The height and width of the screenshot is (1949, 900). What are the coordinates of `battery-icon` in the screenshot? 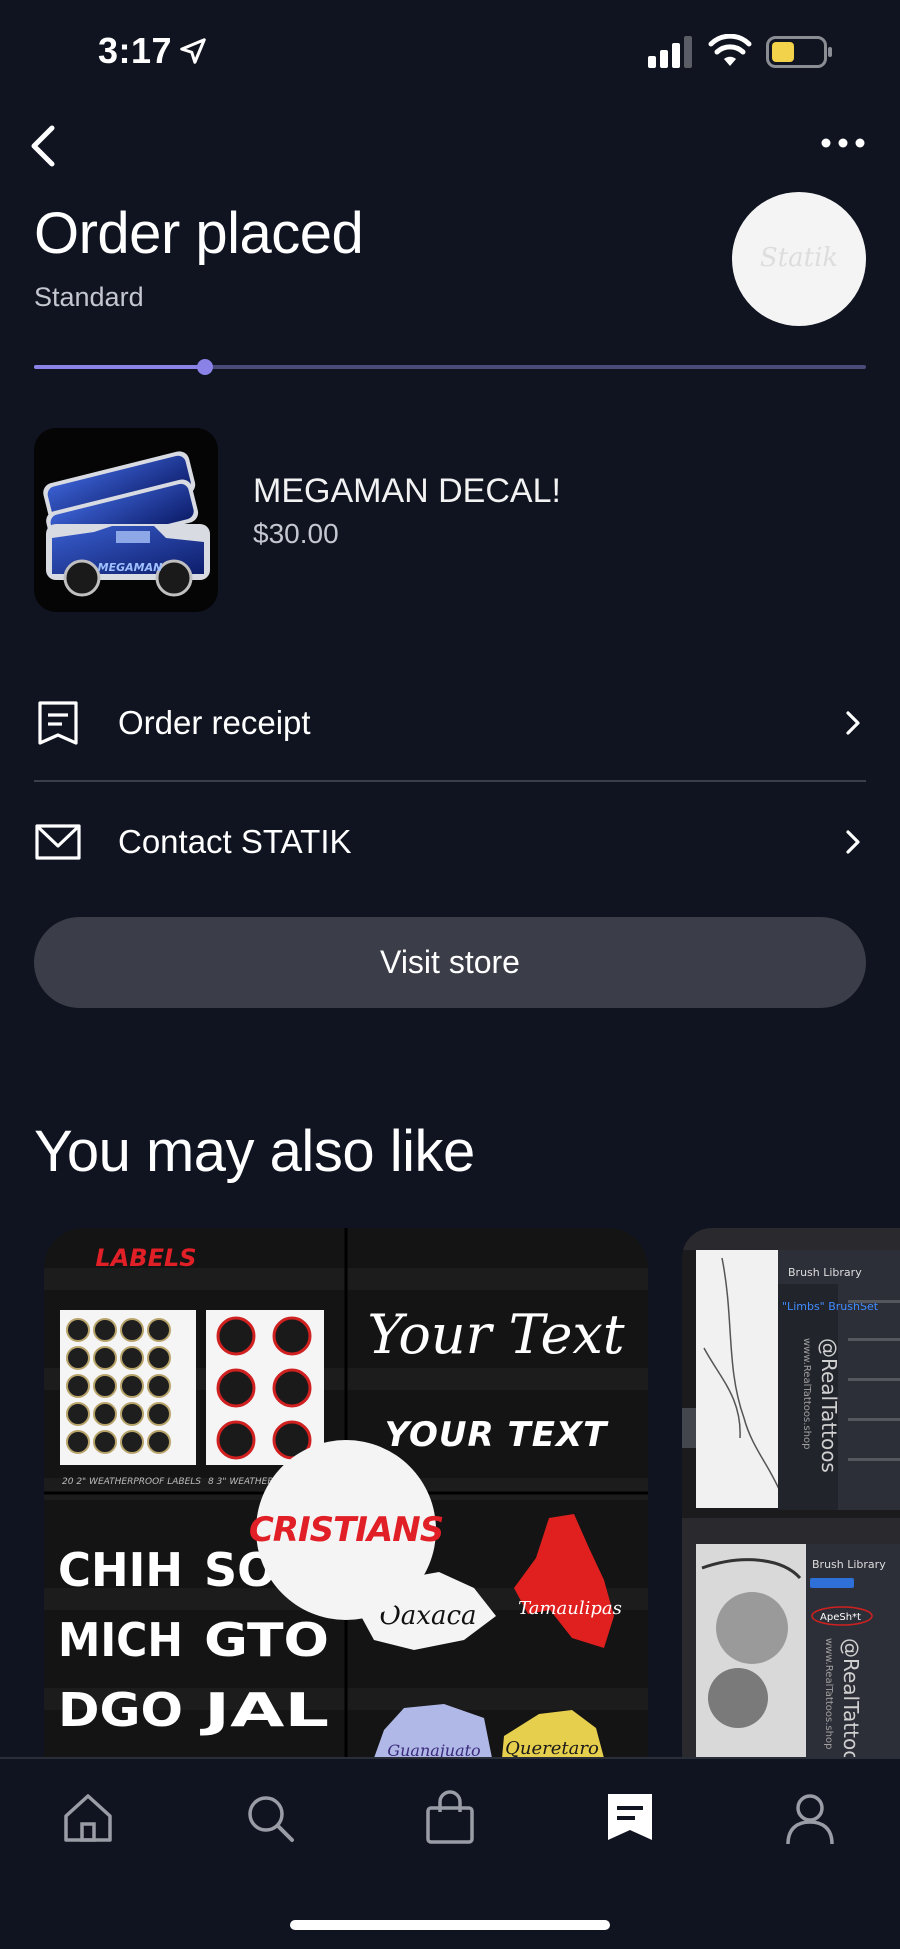 It's located at (799, 52).